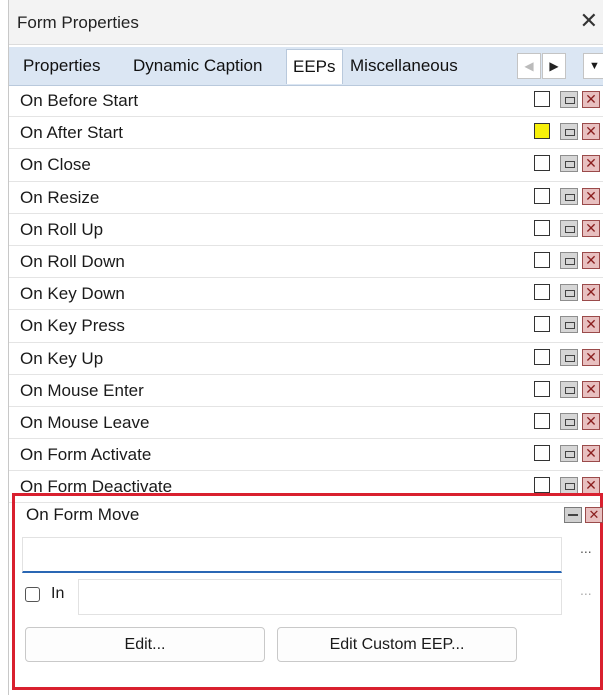 This screenshot has width=603, height=695. I want to click on event-row: On Mouse Leave ✕, so click(306, 423).